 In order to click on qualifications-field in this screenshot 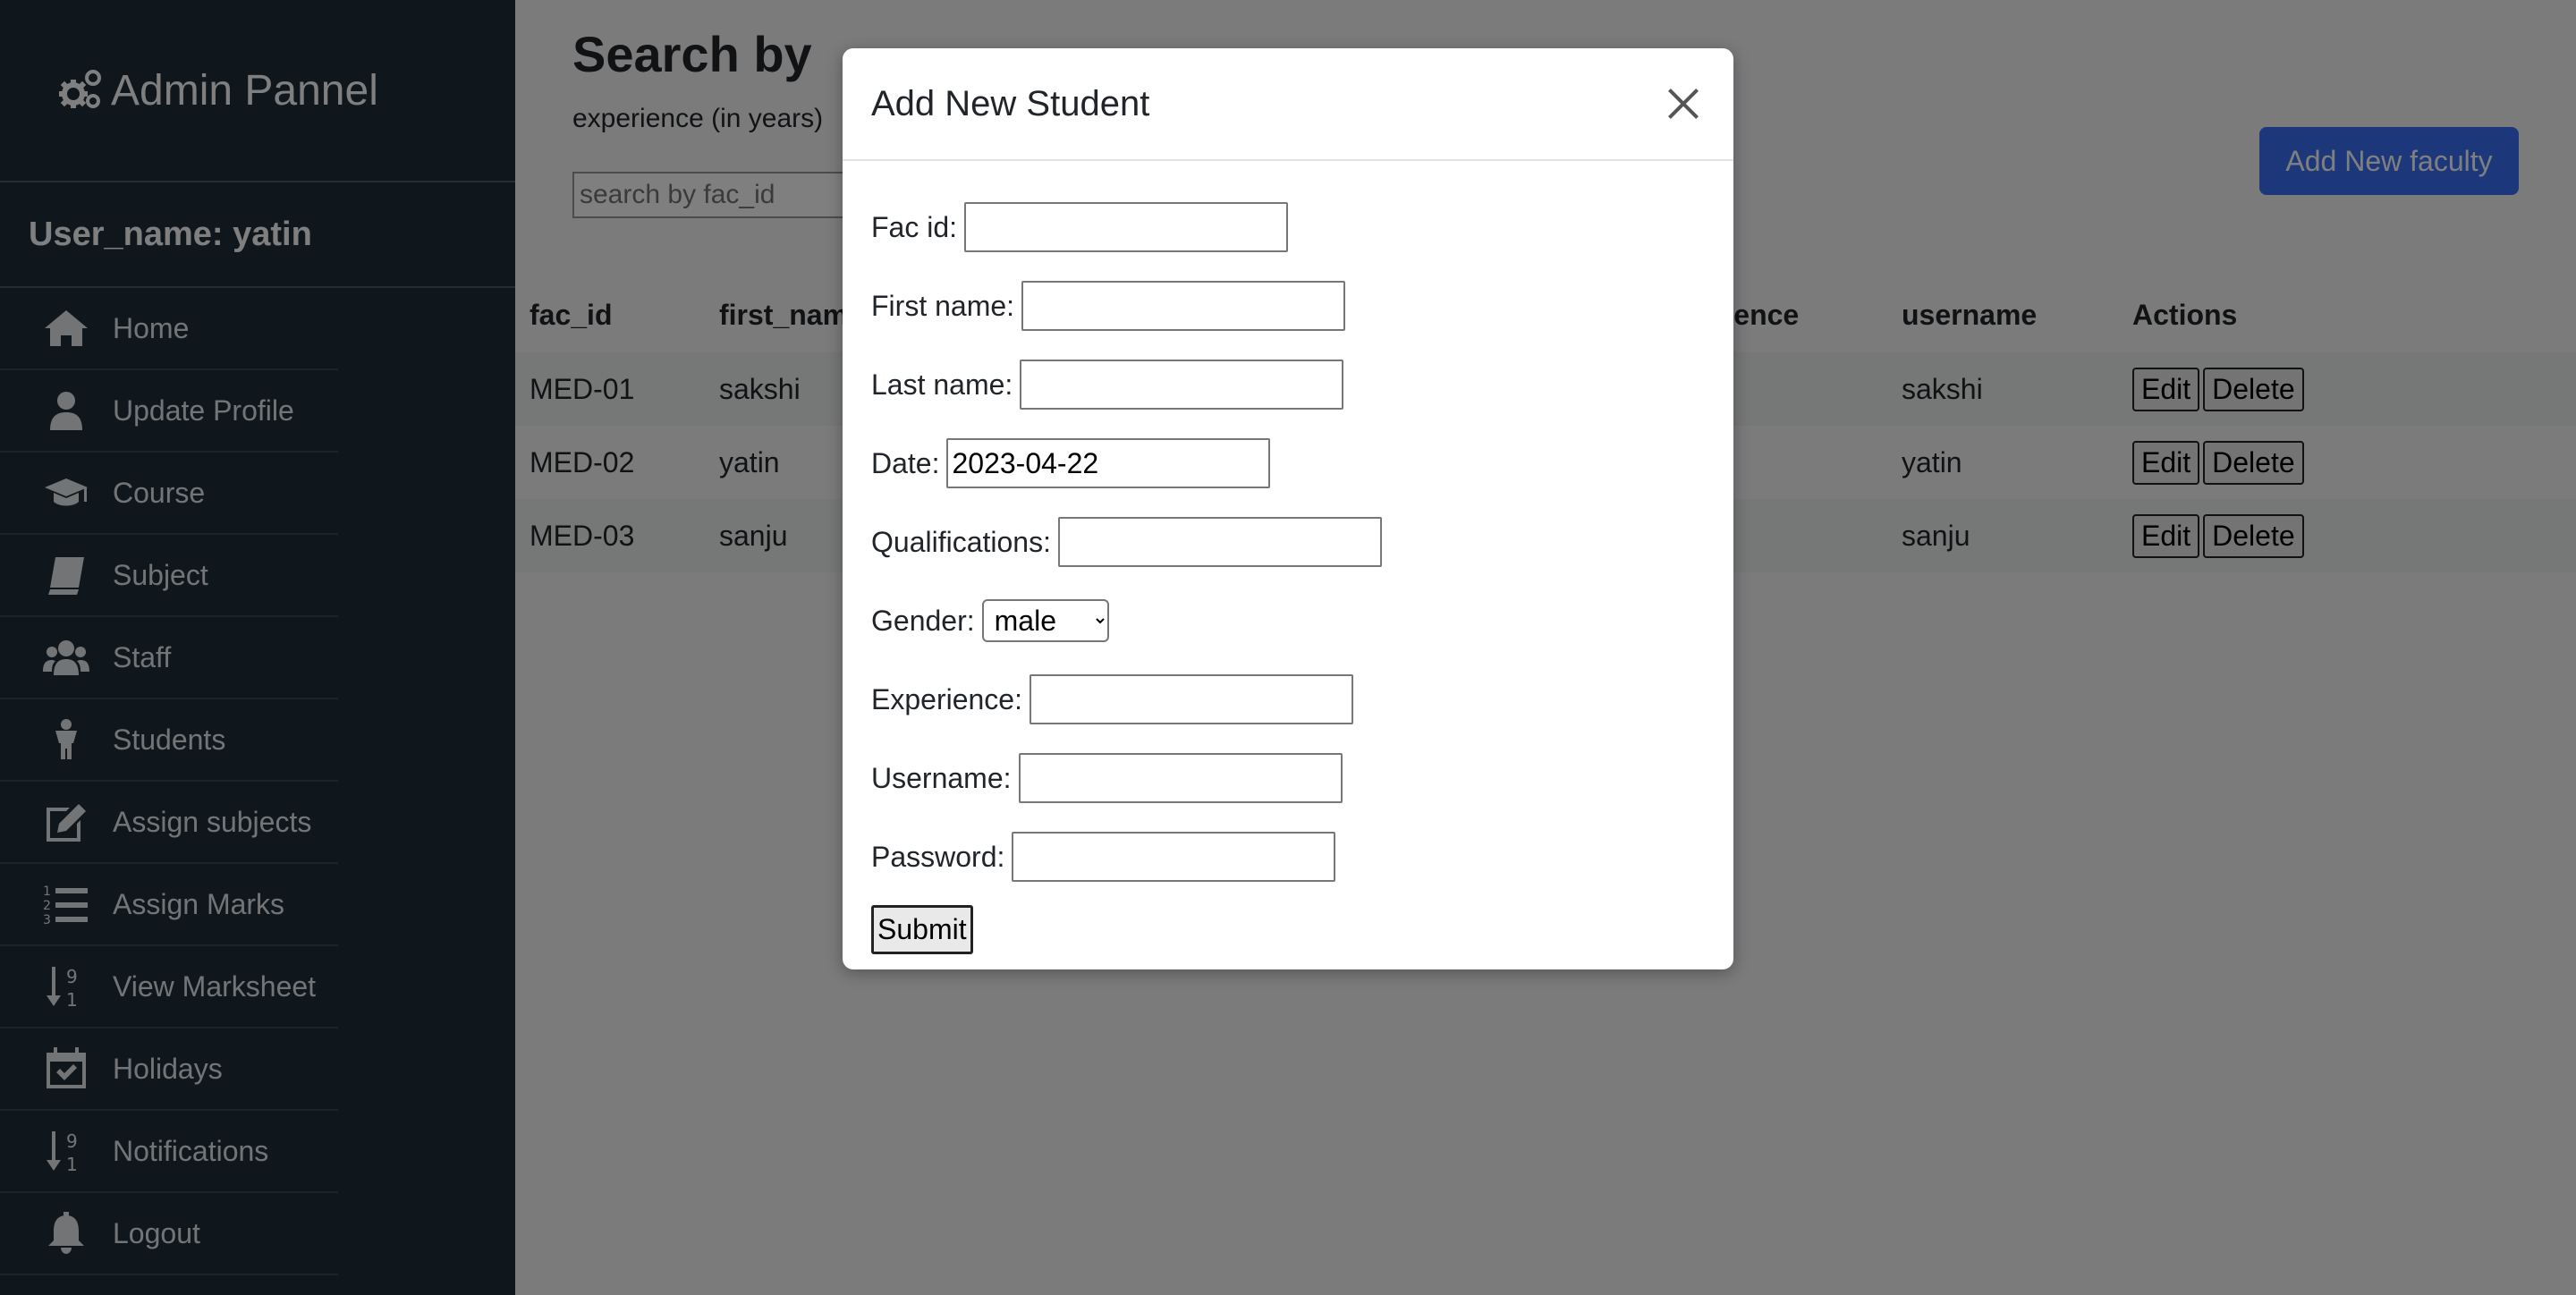, I will do `click(1219, 542)`.